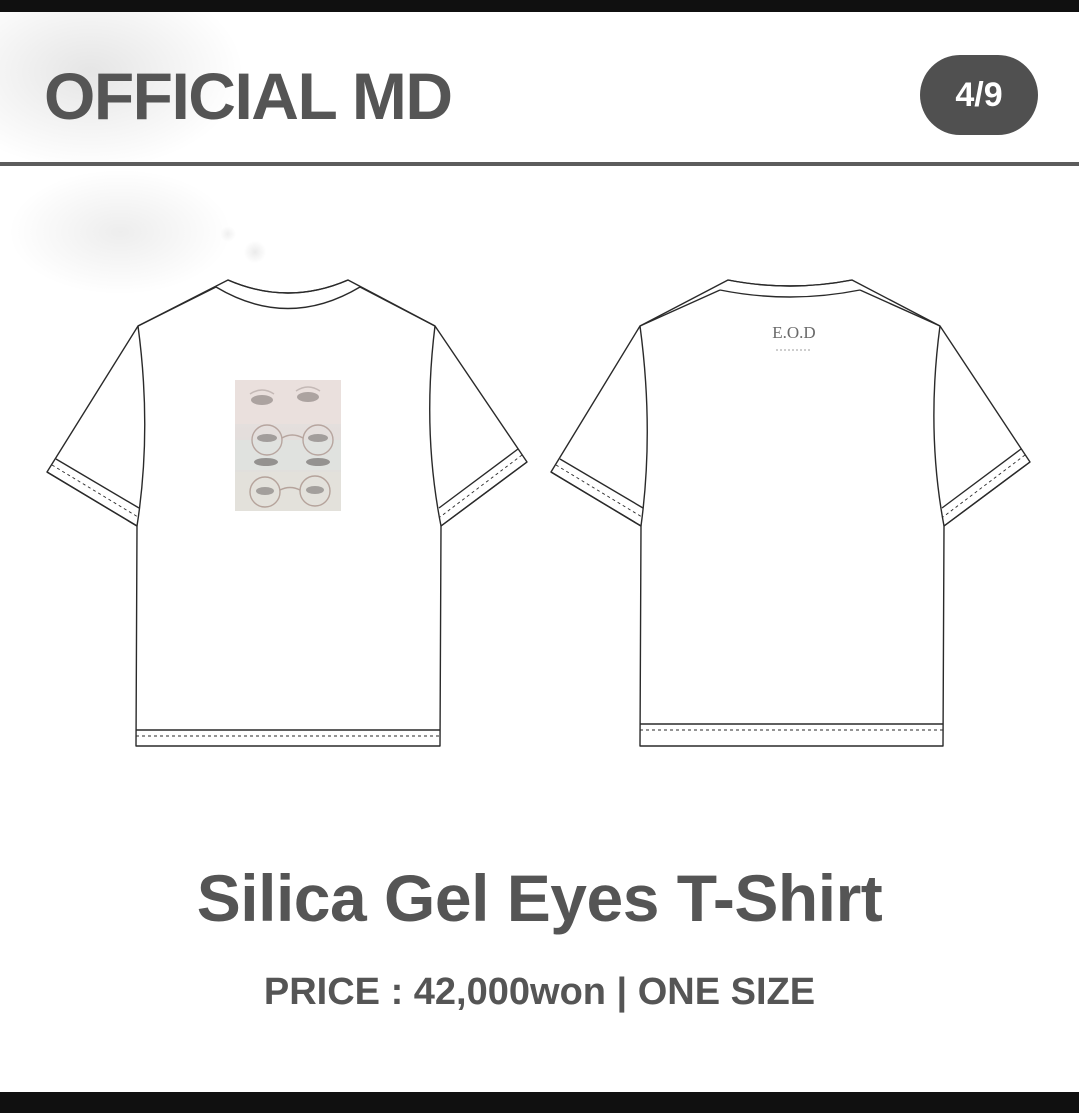  Describe the element at coordinates (539, 898) in the screenshot. I see `product-name: Silica Gel Eyes T-Shirt` at that location.